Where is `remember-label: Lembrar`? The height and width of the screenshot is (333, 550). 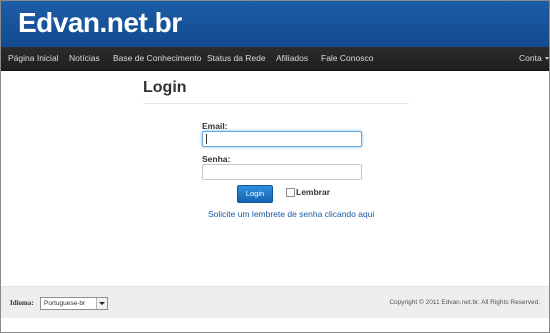 remember-label: Lembrar is located at coordinates (313, 192).